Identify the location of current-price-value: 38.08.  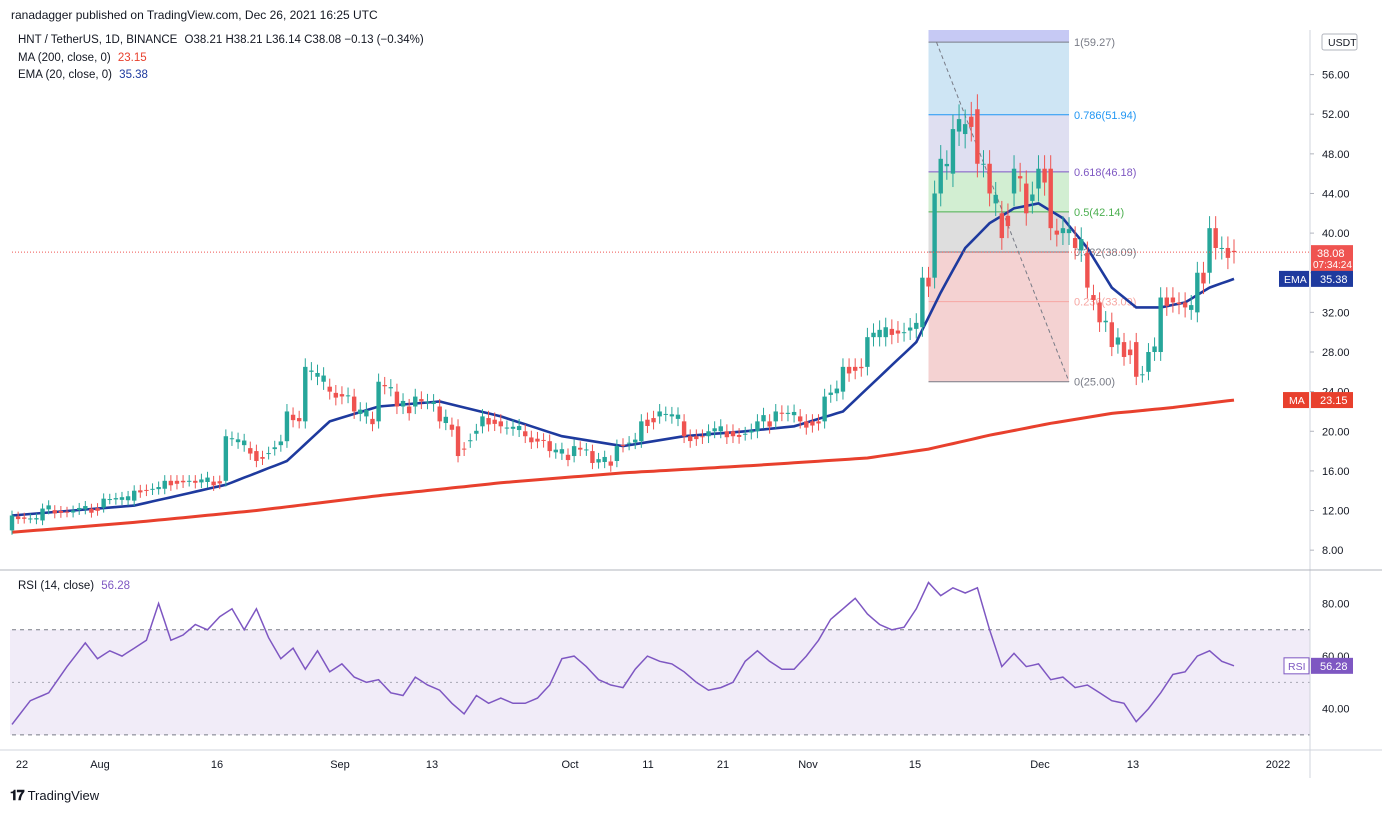
(1331, 254).